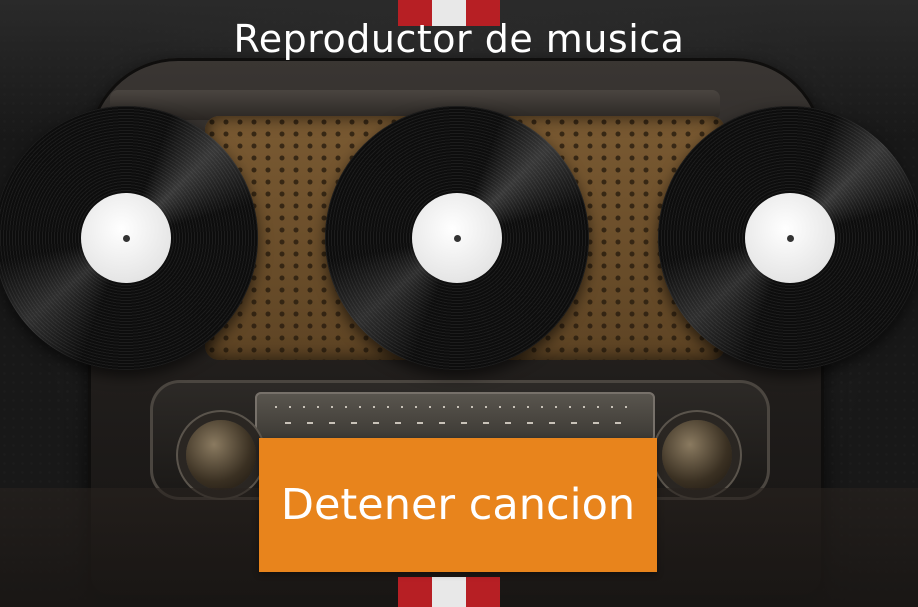  What do you see at coordinates (697, 455) in the screenshot?
I see `radio-knob-right` at bounding box center [697, 455].